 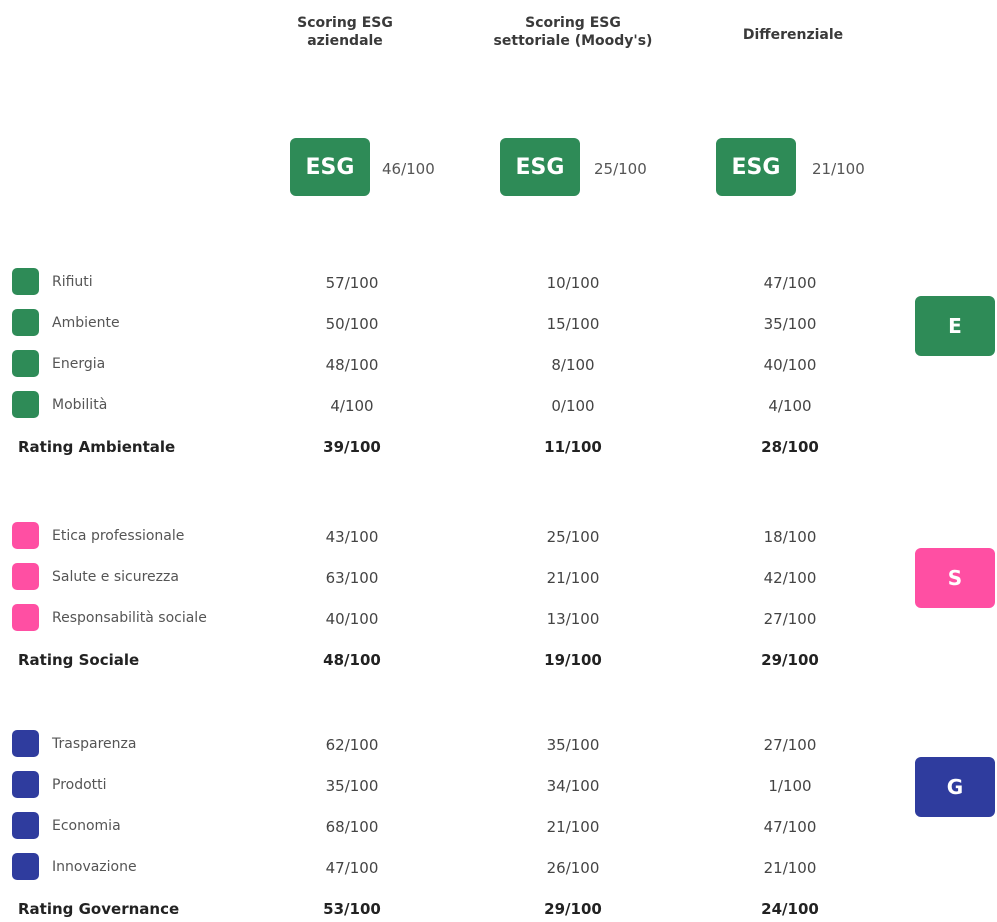 I want to click on item-label: Salute e sicurezza, so click(x=115, y=577).